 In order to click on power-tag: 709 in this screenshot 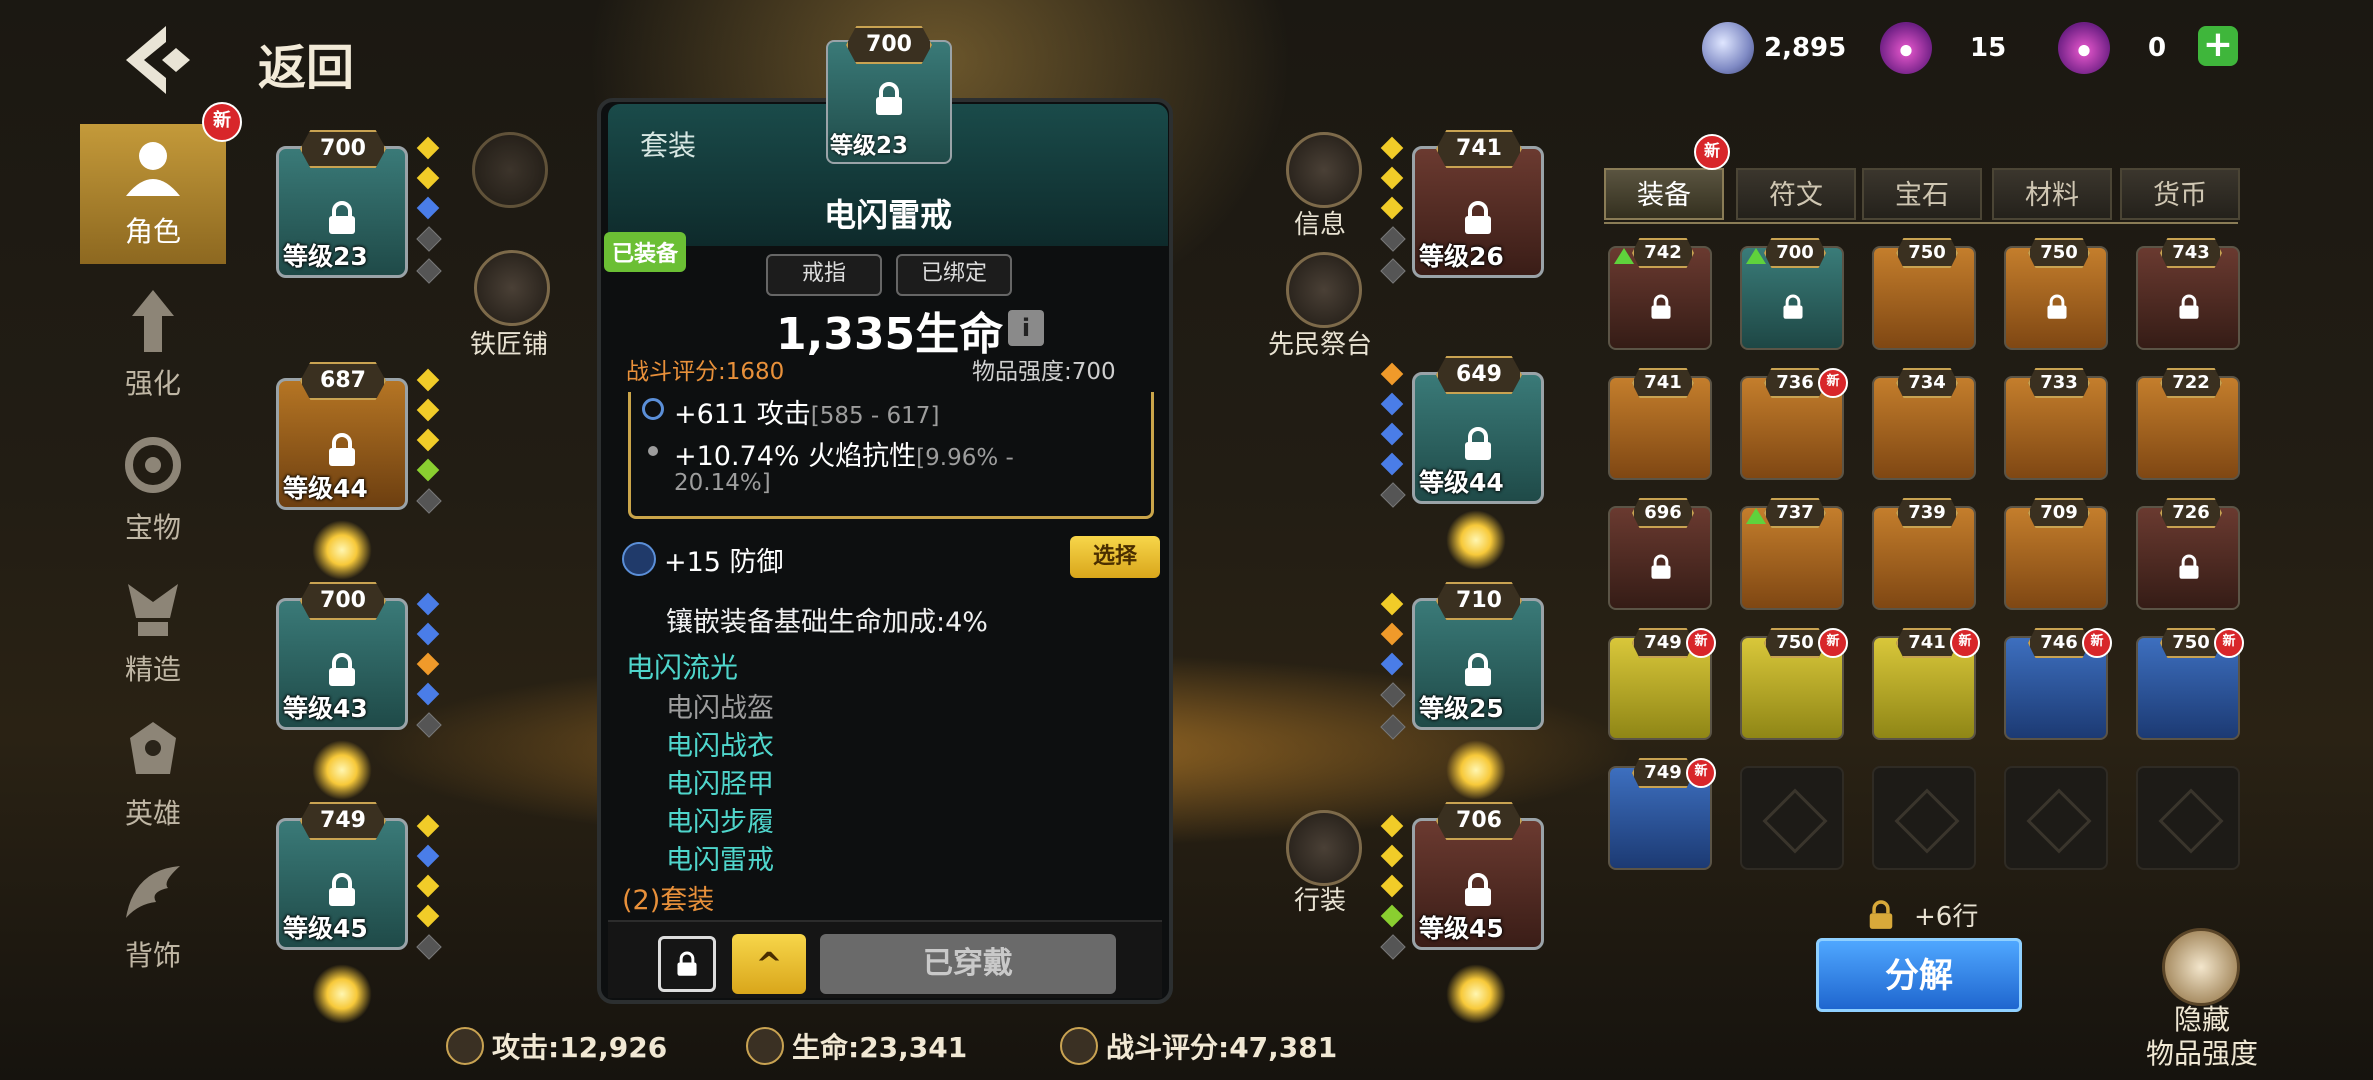, I will do `click(2059, 513)`.